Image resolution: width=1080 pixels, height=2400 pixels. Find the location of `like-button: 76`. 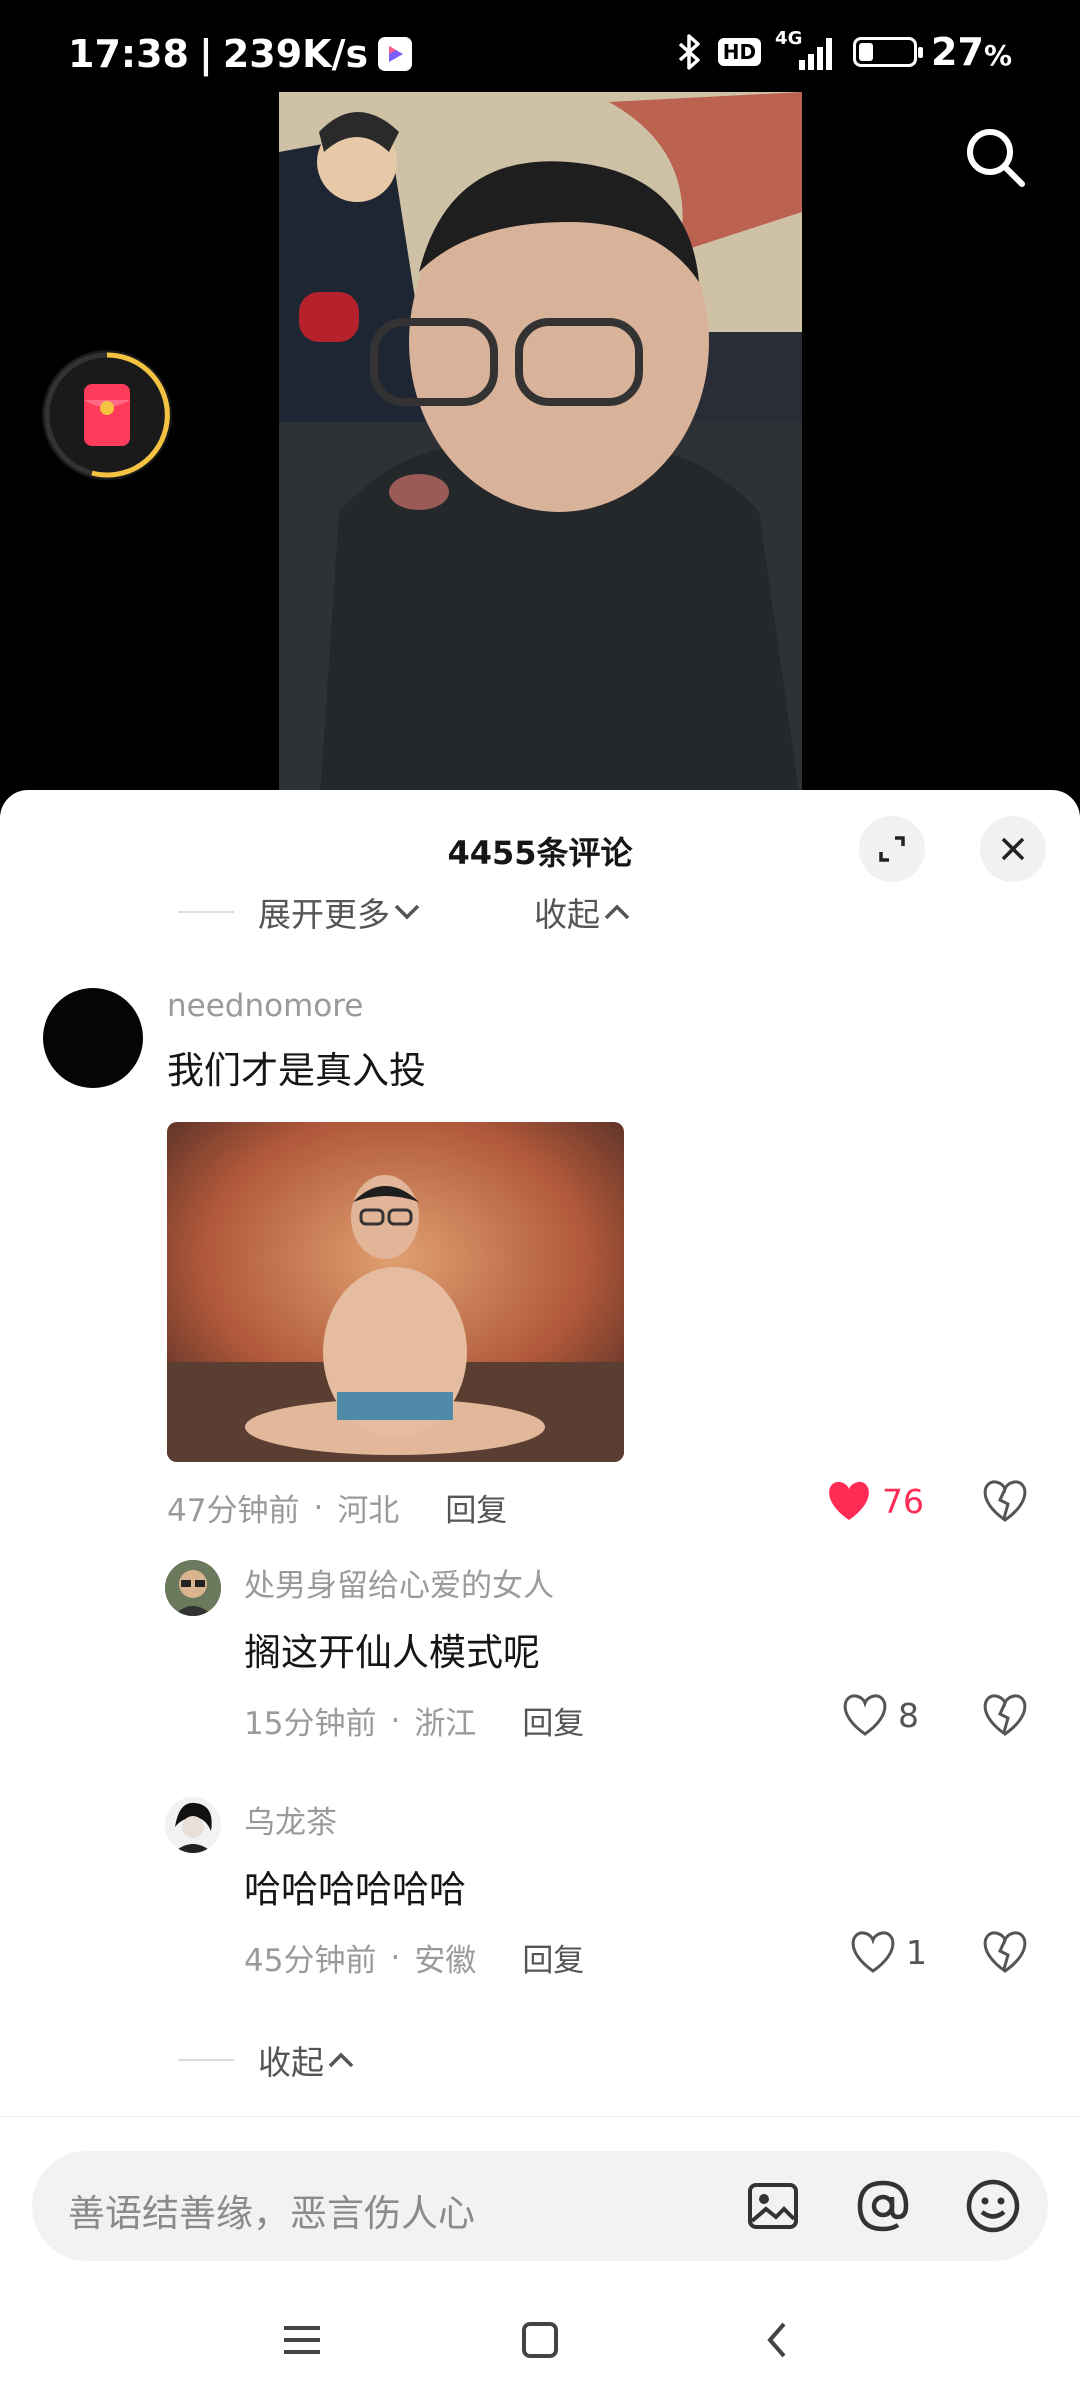

like-button: 76 is located at coordinates (875, 1501).